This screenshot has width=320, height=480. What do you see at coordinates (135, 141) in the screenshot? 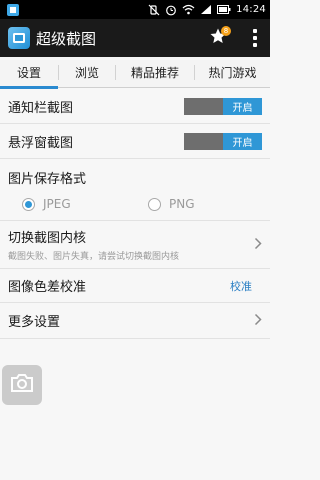
I see `setting-floating-screenshot: 悬浮窗截图 开启` at bounding box center [135, 141].